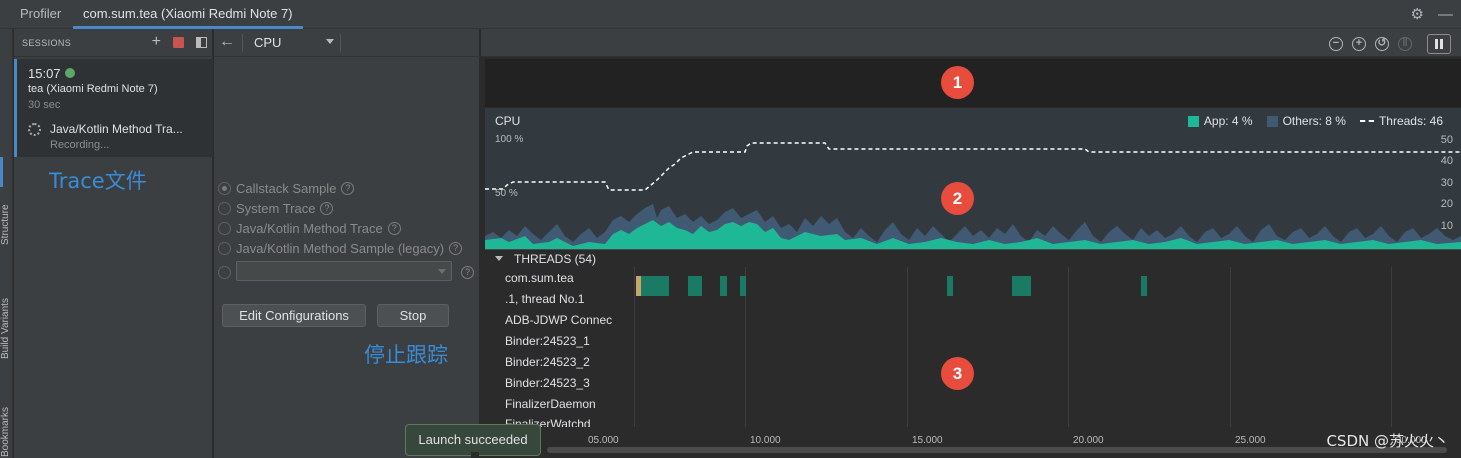 The image size is (1461, 458). I want to click on custom-config-dropdown, so click(344, 271).